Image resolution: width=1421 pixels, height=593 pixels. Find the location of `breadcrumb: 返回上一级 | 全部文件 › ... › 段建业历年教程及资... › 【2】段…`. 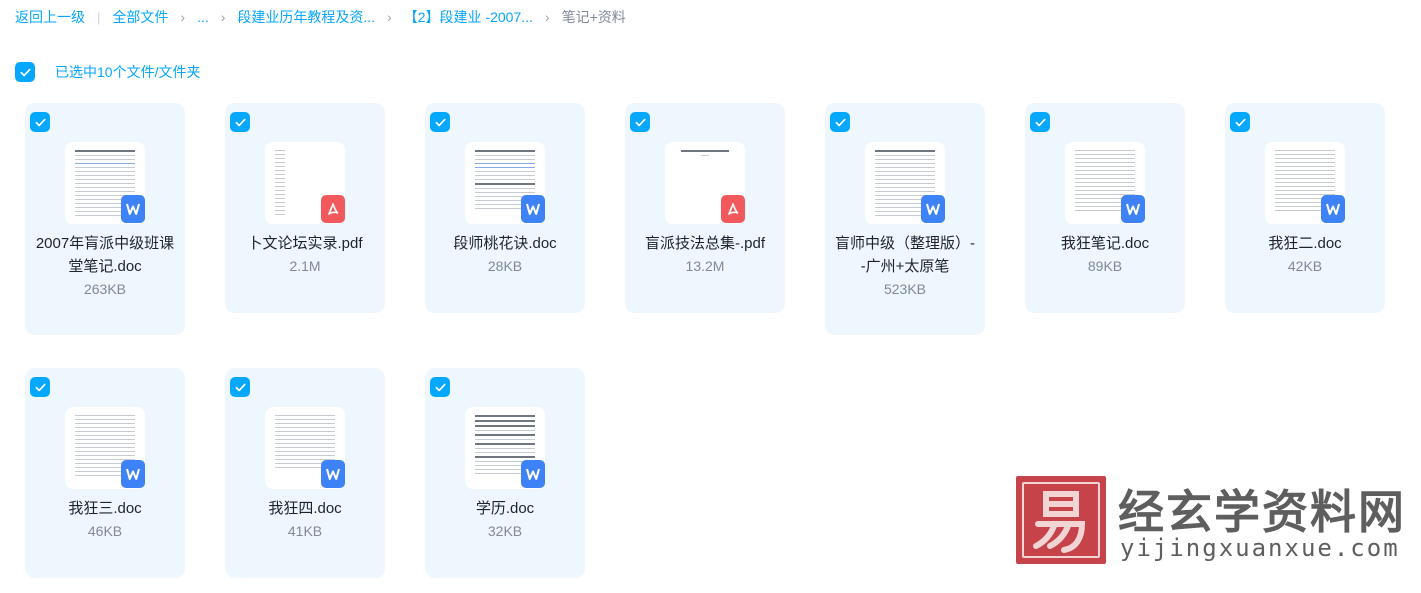

breadcrumb: 返回上一级 | 全部文件 › ... › 段建业历年教程及资... › 【2】段… is located at coordinates (320, 17).